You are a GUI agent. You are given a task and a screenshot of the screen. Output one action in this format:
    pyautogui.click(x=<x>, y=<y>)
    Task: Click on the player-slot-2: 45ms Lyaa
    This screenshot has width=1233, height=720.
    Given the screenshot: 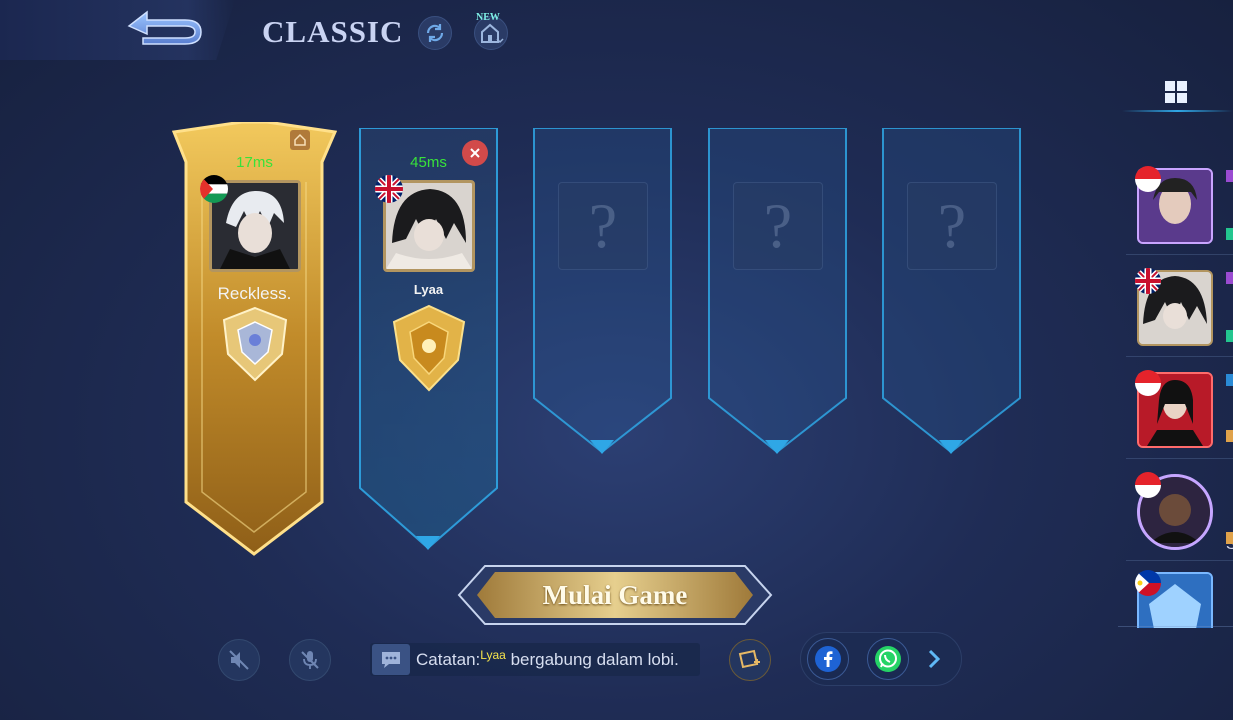 What is the action you would take?
    pyautogui.click(x=428, y=339)
    